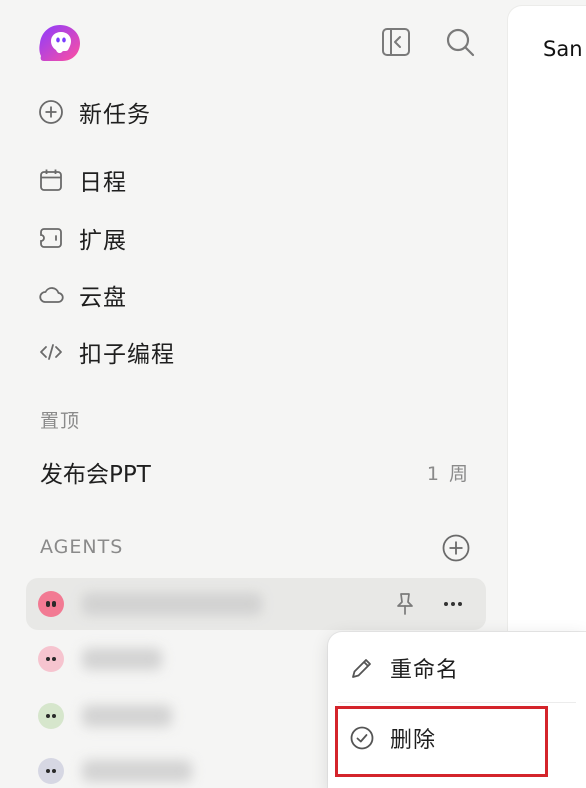  I want to click on nav-new-task: 新任务, so click(94, 112).